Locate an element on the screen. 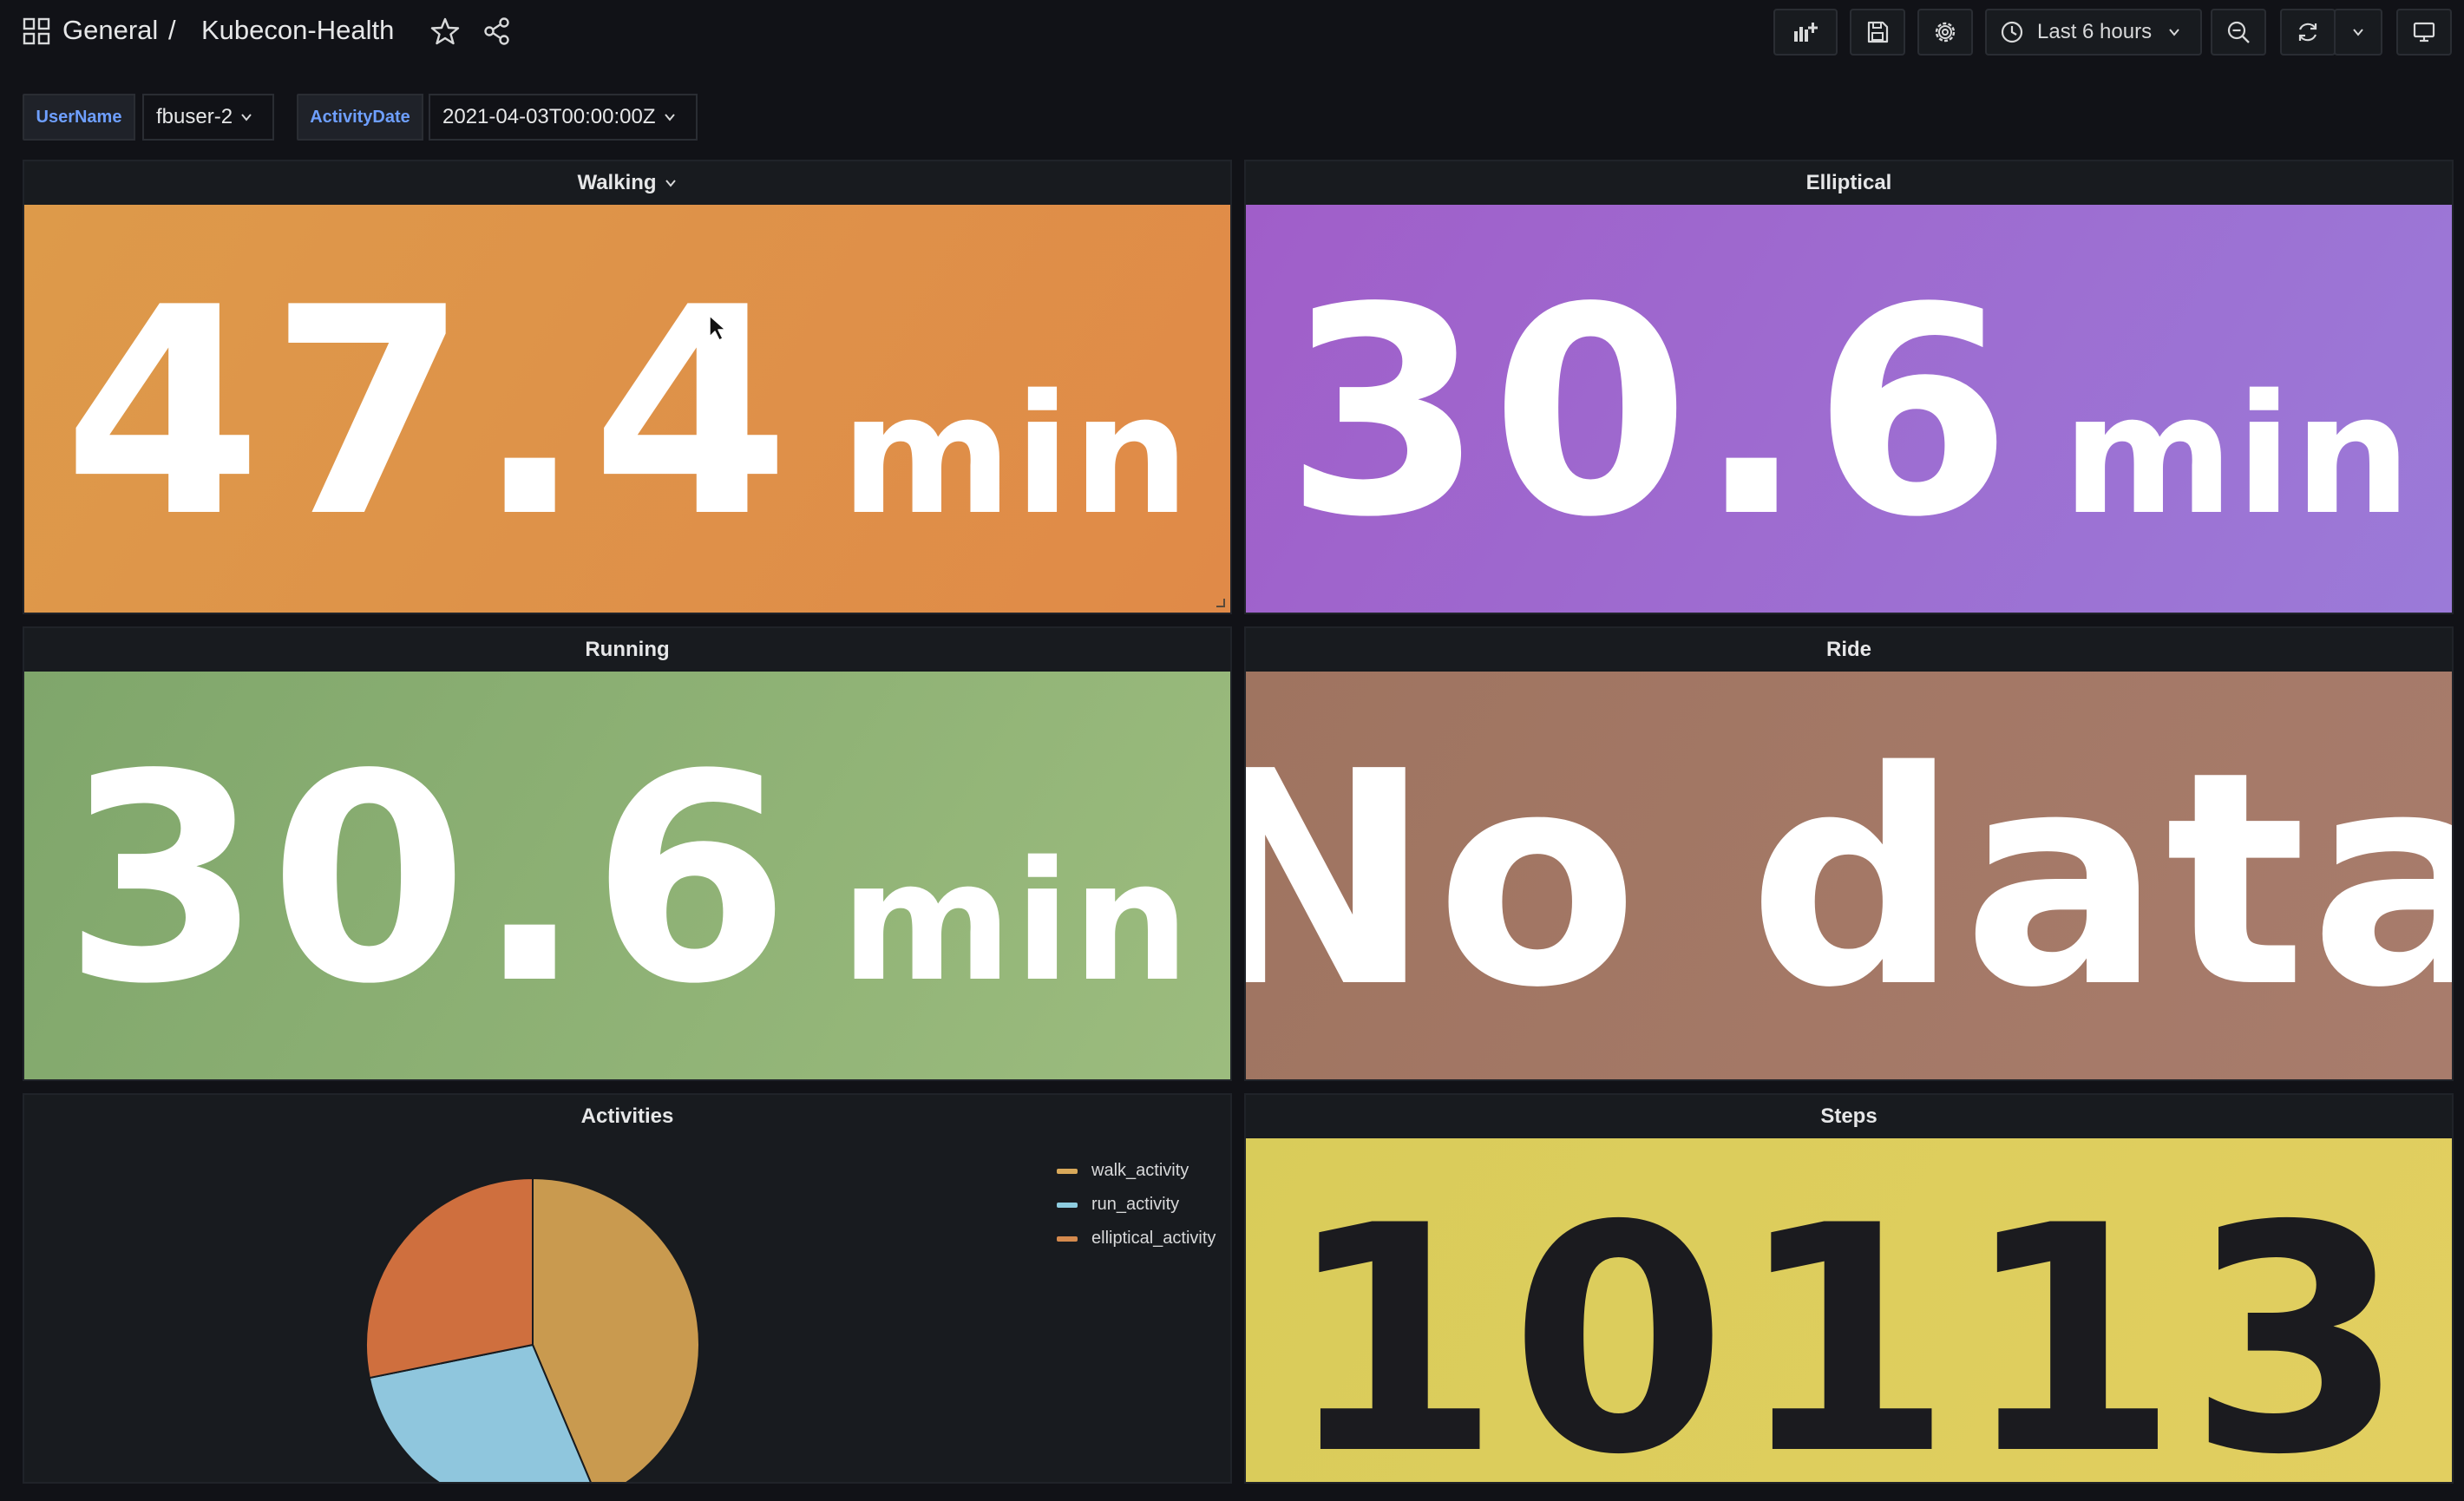 The width and height of the screenshot is (2464, 1501). gear-icon is located at coordinates (1945, 32).